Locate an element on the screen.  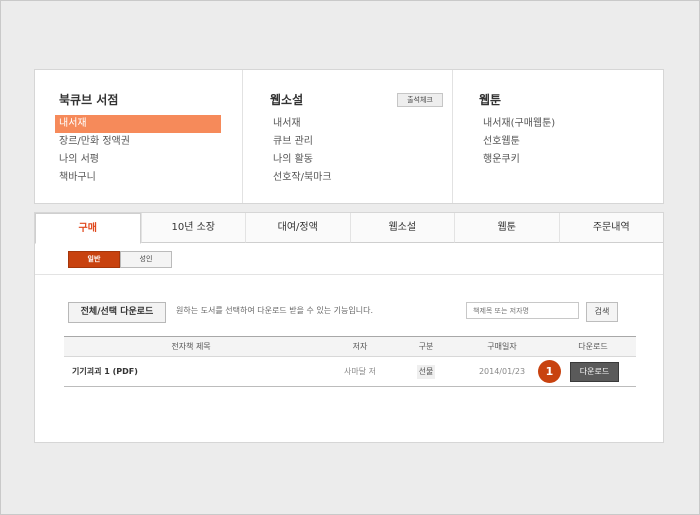
menu-item-favorite-webtoons: 선호웹툰 is located at coordinates (517, 142).